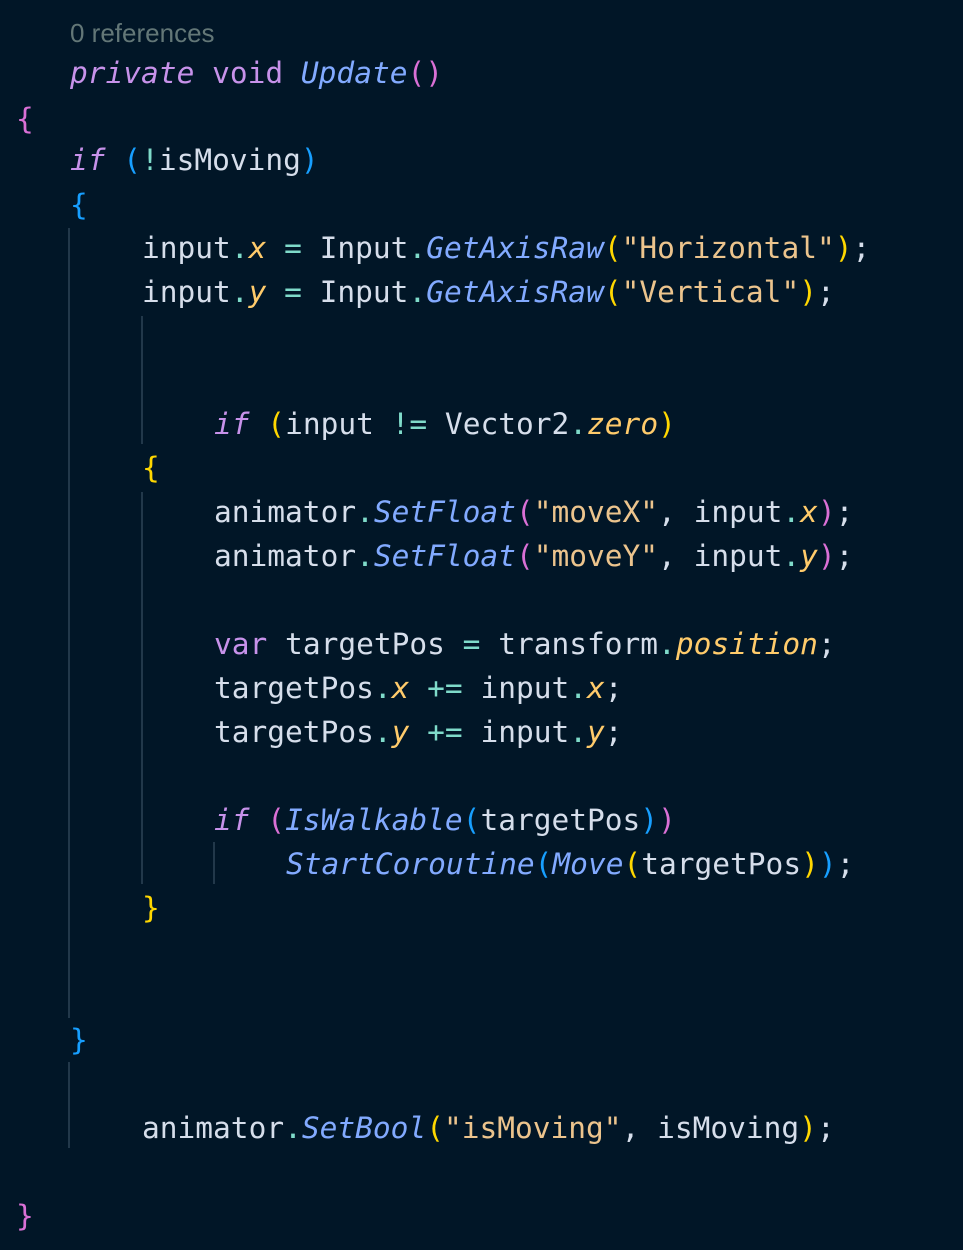 The height and width of the screenshot is (1250, 963). Describe the element at coordinates (532, 1128) in the screenshot. I see `string-literal: "isMoving"` at that location.